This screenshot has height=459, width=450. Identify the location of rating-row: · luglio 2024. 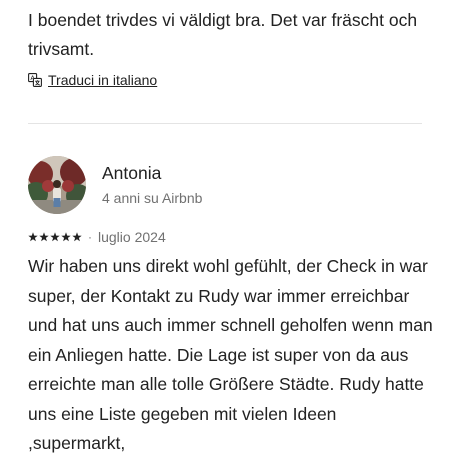
(97, 237).